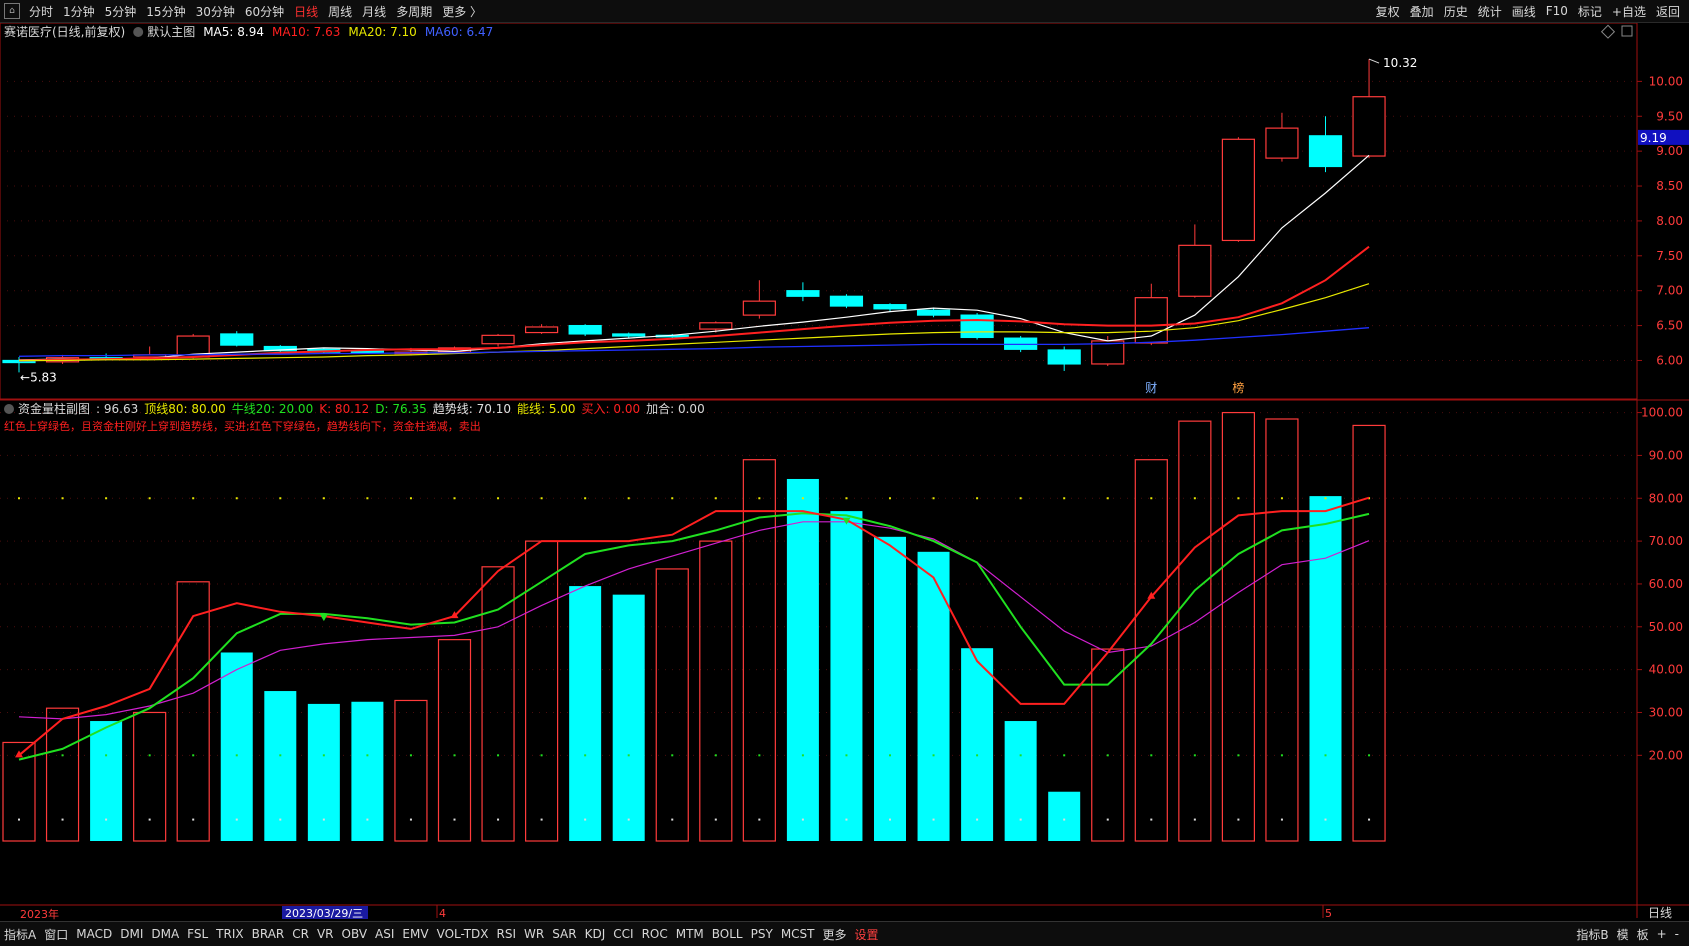 This screenshot has width=1689, height=946. What do you see at coordinates (564, 934) in the screenshot?
I see `indicator-tab-16: SAR` at bounding box center [564, 934].